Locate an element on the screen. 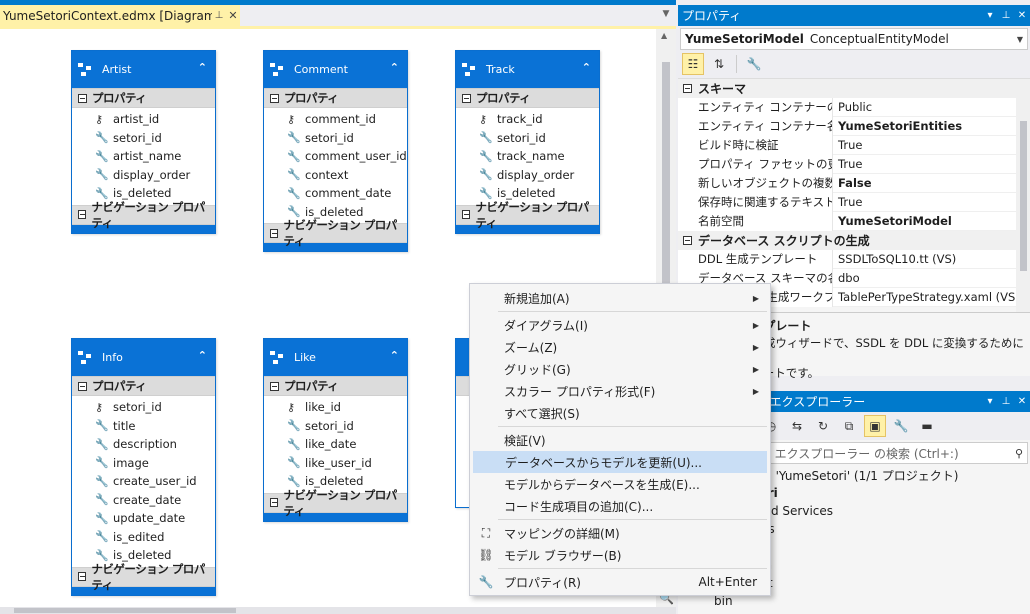 This screenshot has height=614, width=1030. entity-property: 🔧 description is located at coordinates (143, 444).